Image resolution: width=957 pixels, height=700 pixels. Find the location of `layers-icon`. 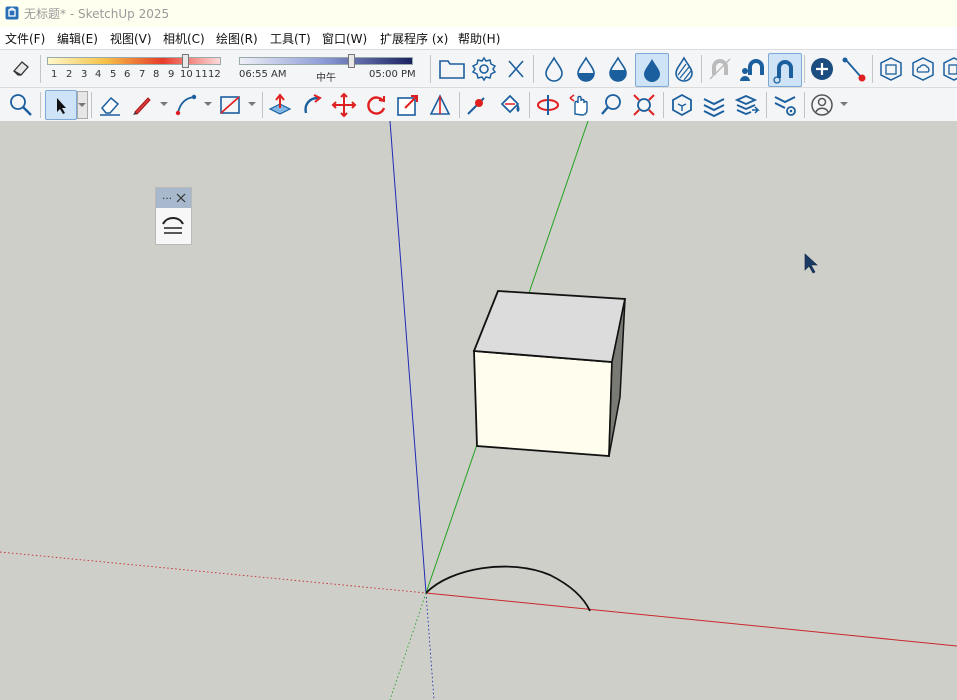

layers-icon is located at coordinates (714, 105).